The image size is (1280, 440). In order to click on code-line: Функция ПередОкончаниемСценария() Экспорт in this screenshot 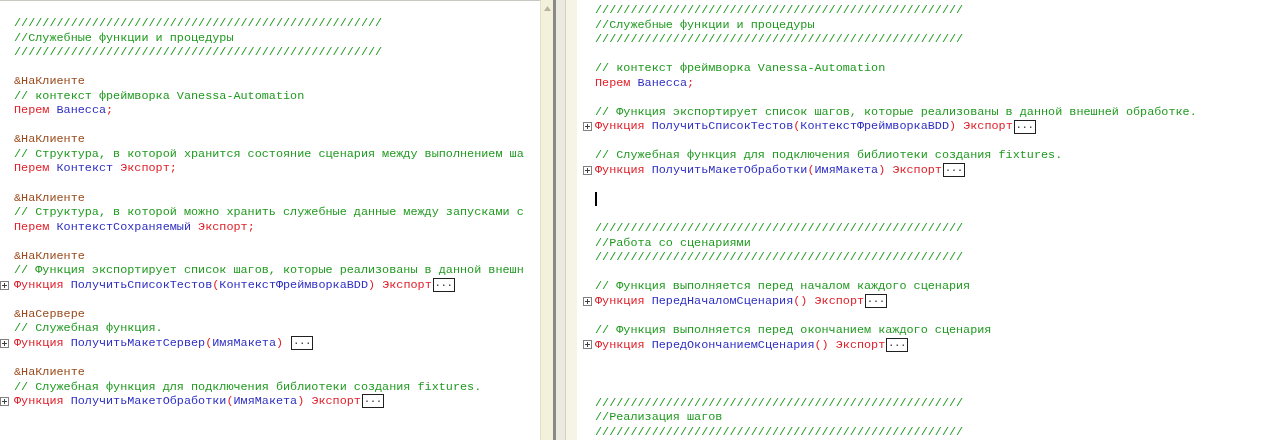, I will do `click(740, 345)`.